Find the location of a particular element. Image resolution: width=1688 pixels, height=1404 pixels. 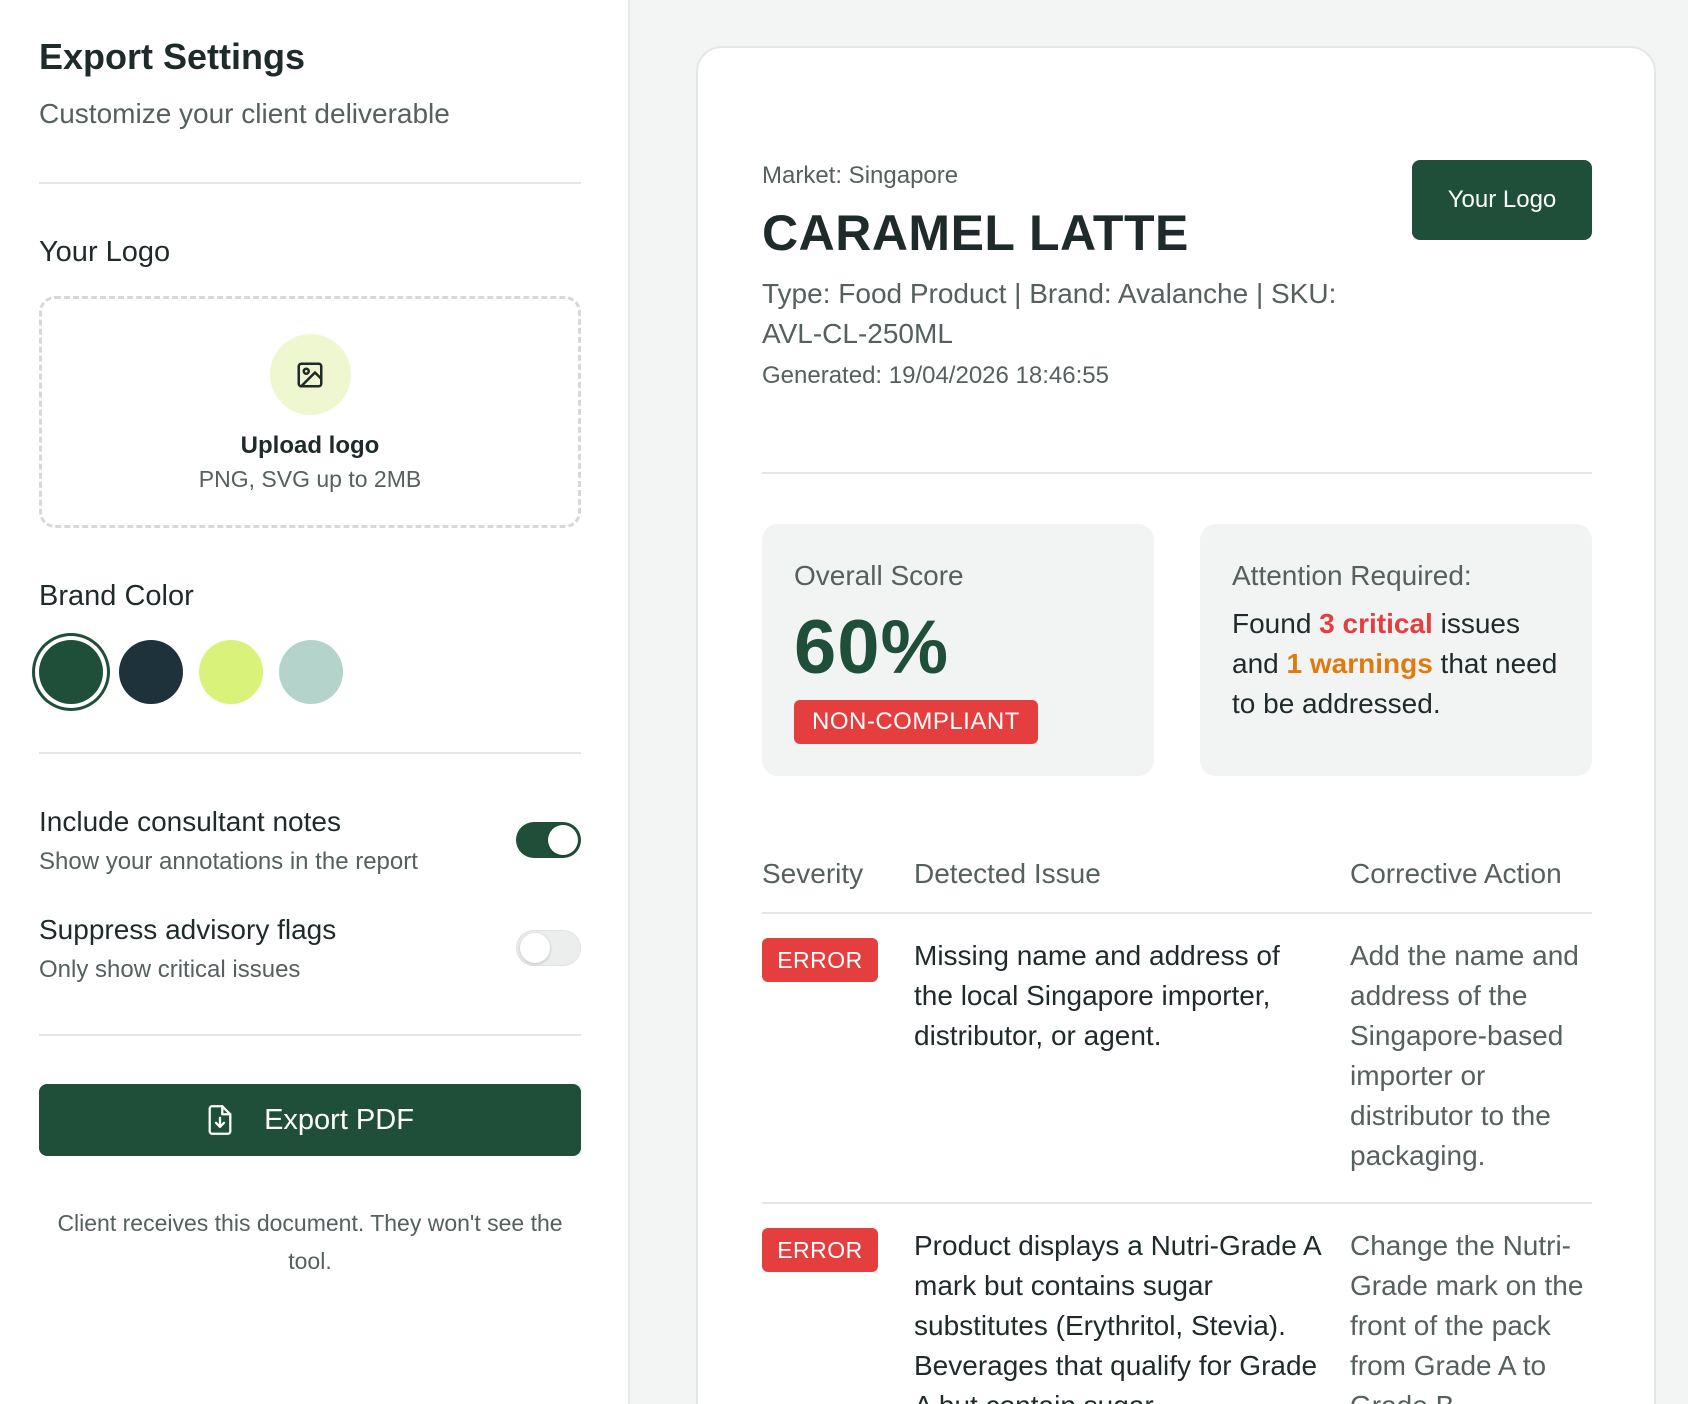

logo-upload-dropzone: Upload logo PNG, SVG up to 2MB is located at coordinates (310, 412).